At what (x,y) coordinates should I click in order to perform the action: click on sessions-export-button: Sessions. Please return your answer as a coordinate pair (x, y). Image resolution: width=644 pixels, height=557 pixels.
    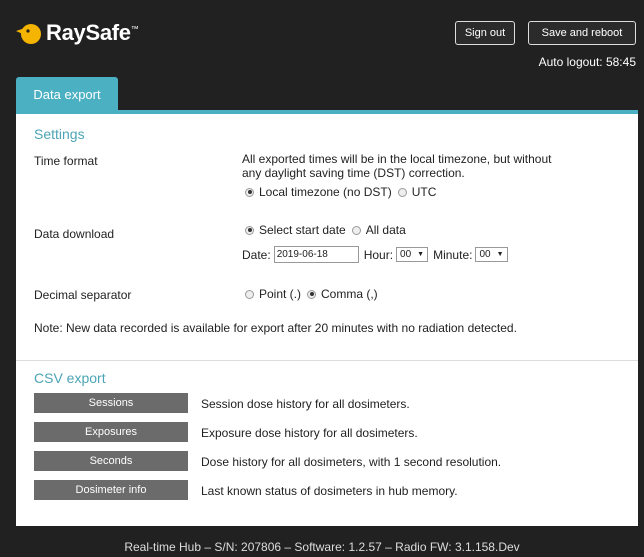
    Looking at the image, I should click on (111, 403).